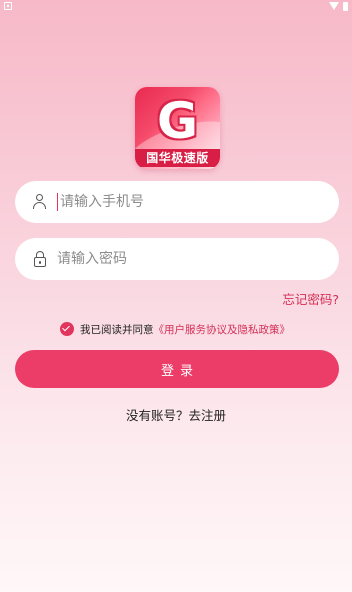 The image size is (352, 592). I want to click on agreement-row: 我已阅读并同意 《用户服务协议及隐私政策》, so click(175, 329).